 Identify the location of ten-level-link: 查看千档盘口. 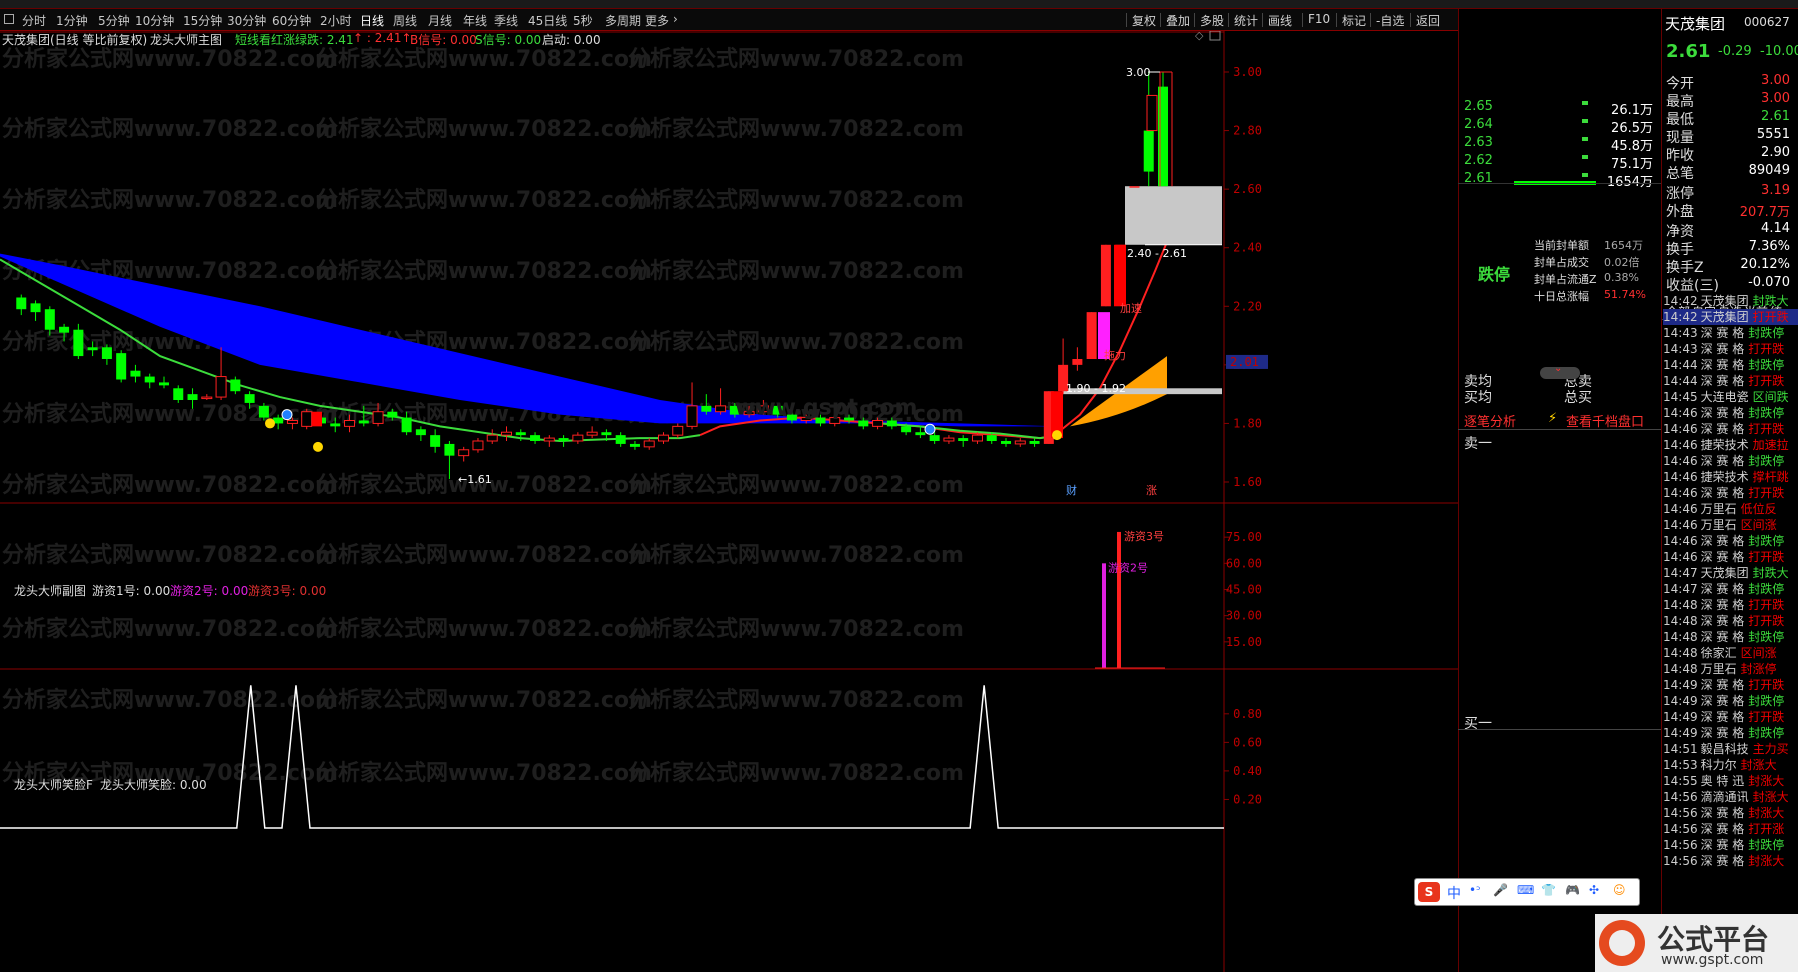
(1605, 420).